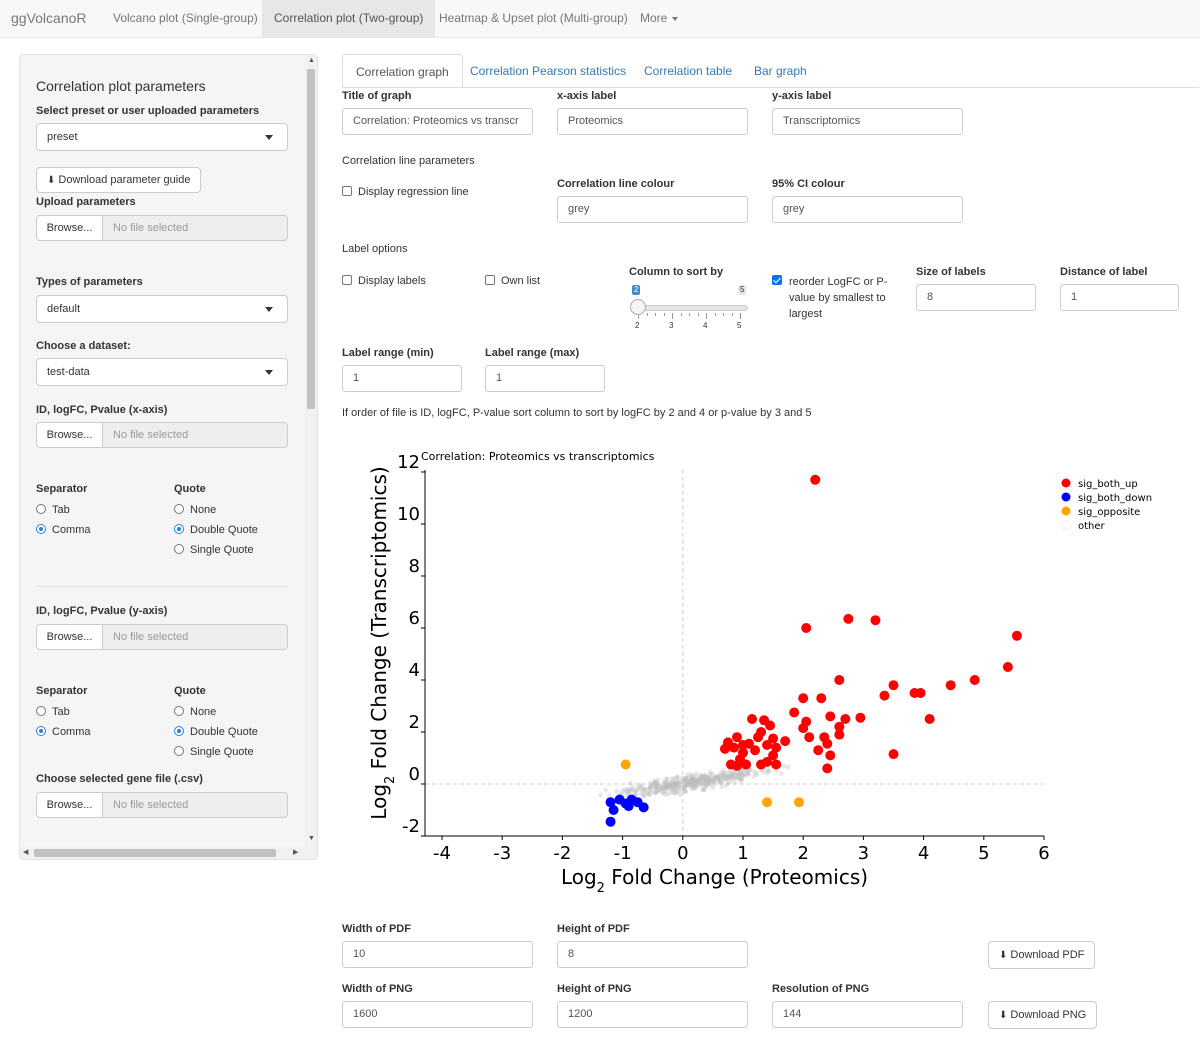 Image resolution: width=1200 pixels, height=1059 pixels. Describe the element at coordinates (652, 1014) in the screenshot. I see `png-height-input: 1200` at that location.